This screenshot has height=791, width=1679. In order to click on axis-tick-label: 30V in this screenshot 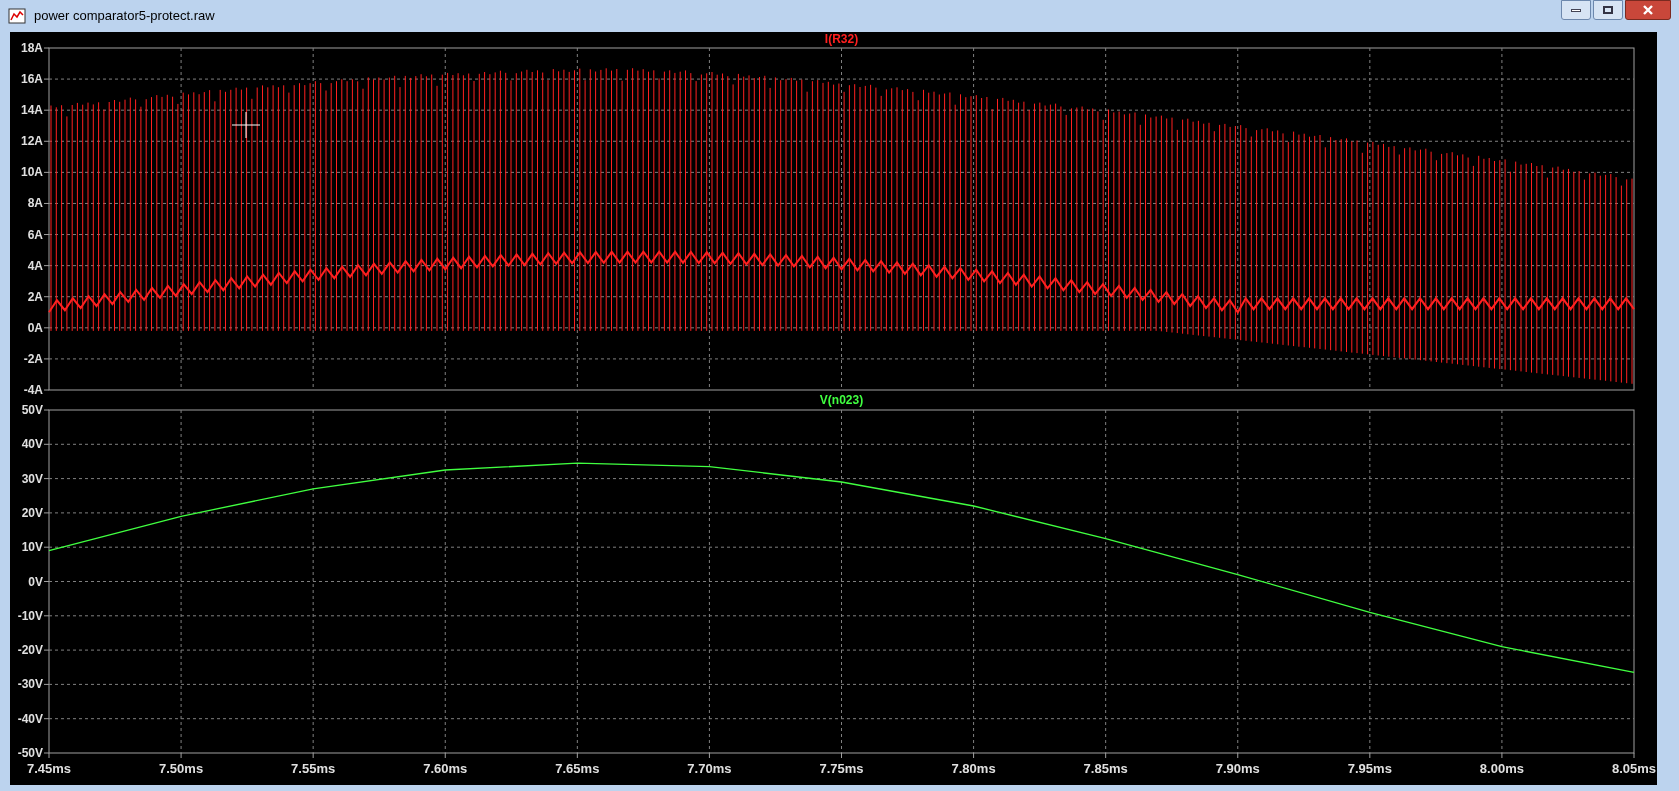, I will do `click(32, 478)`.